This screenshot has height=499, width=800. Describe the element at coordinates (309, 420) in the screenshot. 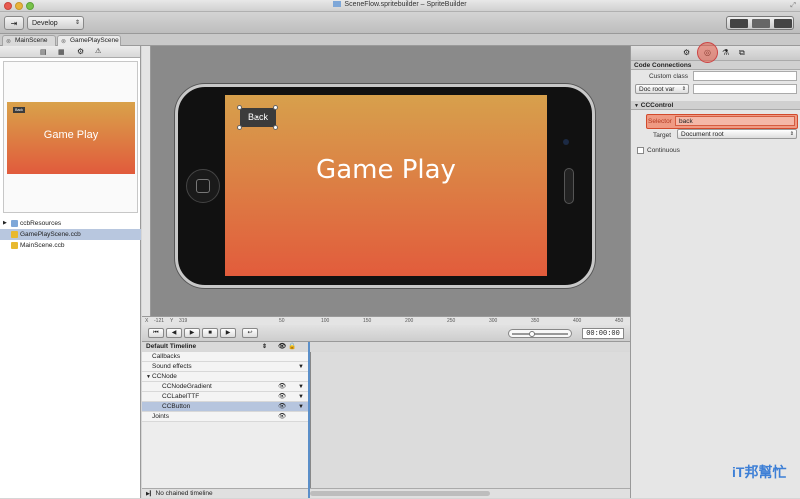

I see `playhead` at that location.